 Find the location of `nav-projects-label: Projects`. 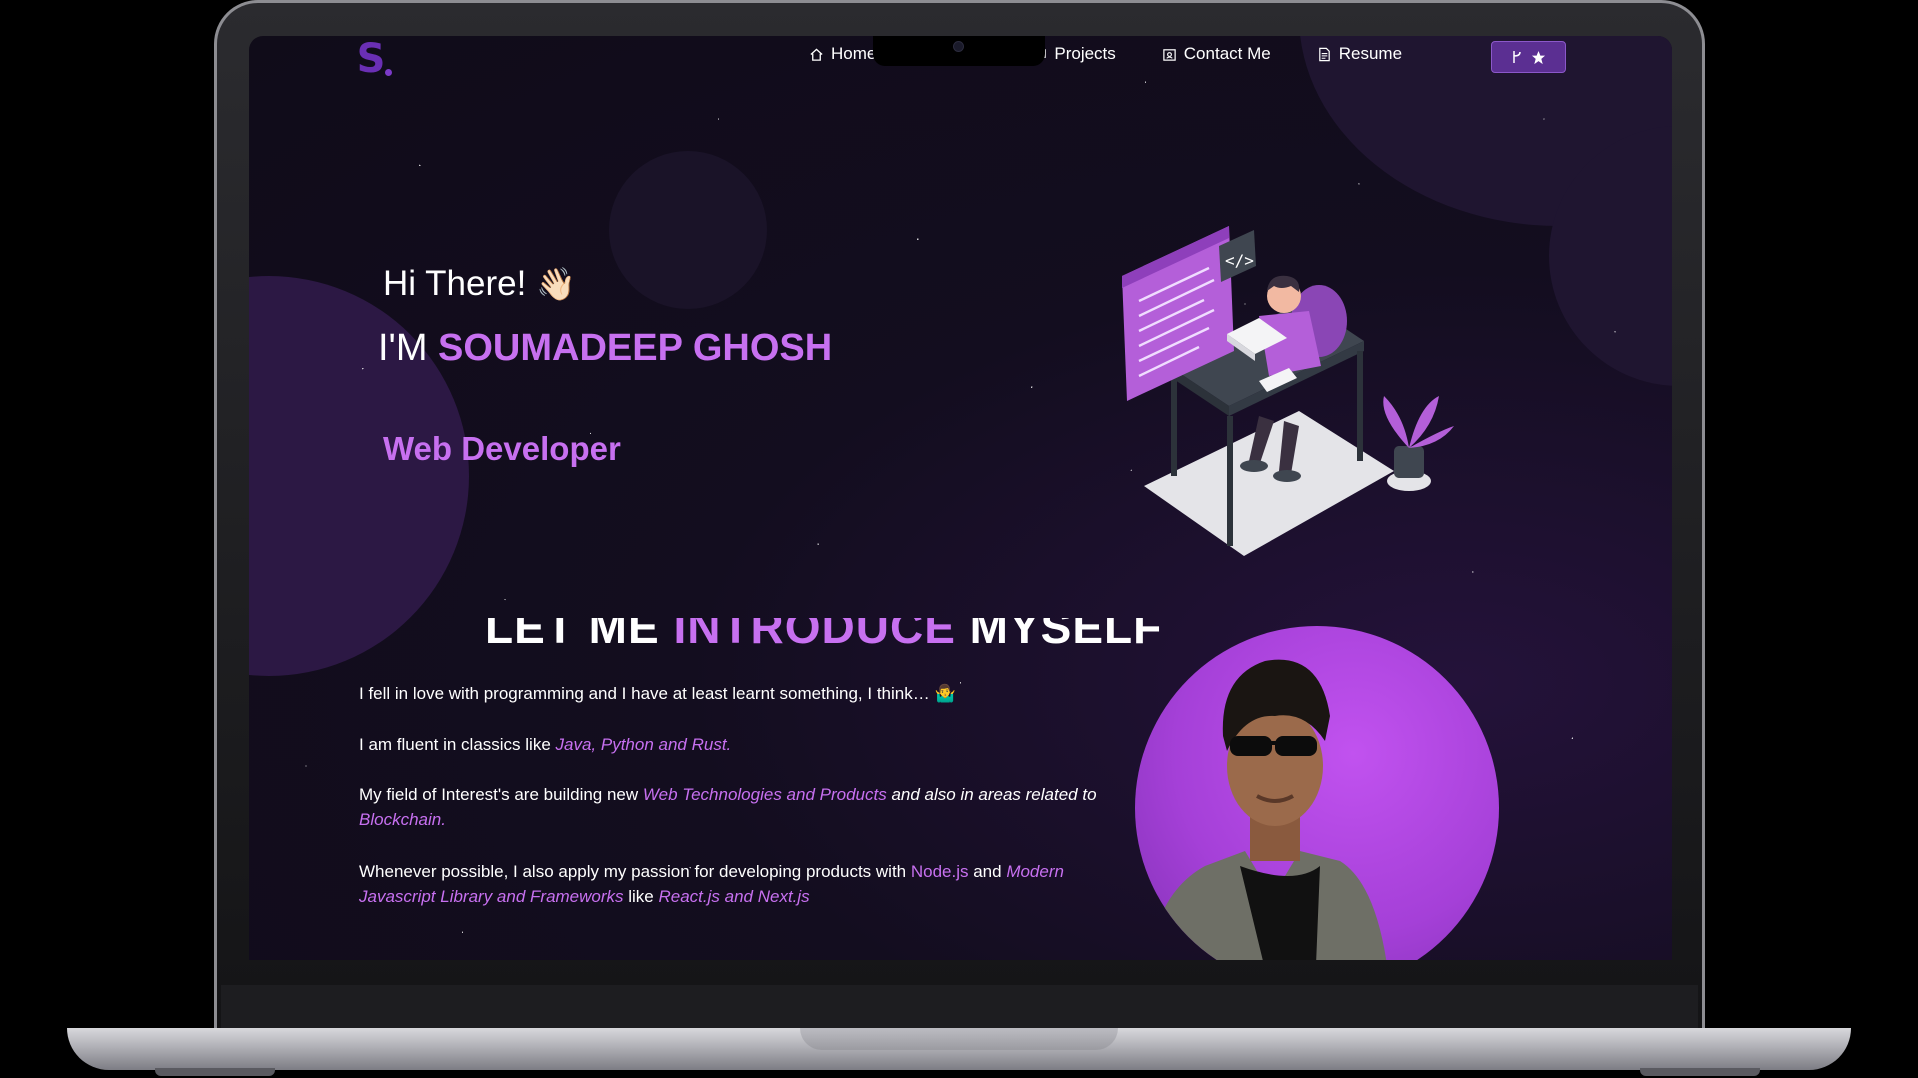

nav-projects-label: Projects is located at coordinates (1085, 53).